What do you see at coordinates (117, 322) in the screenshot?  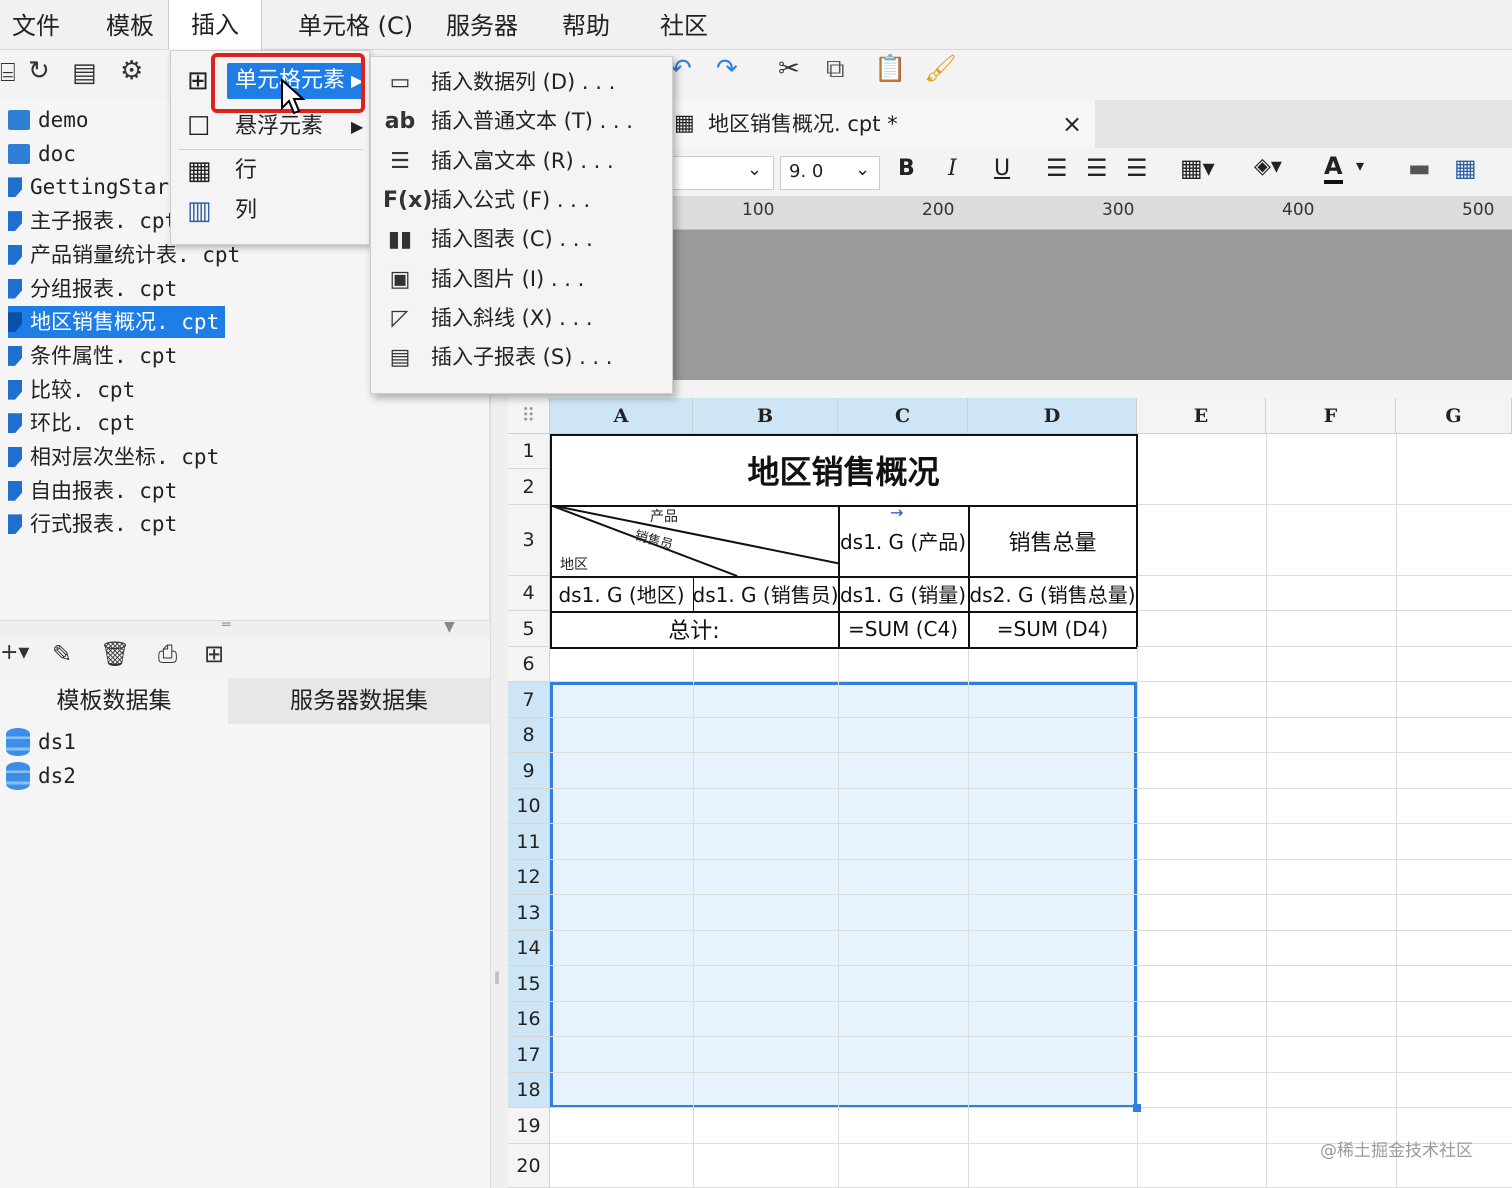 I see `tree-file: 地区销售概况. cpt` at bounding box center [117, 322].